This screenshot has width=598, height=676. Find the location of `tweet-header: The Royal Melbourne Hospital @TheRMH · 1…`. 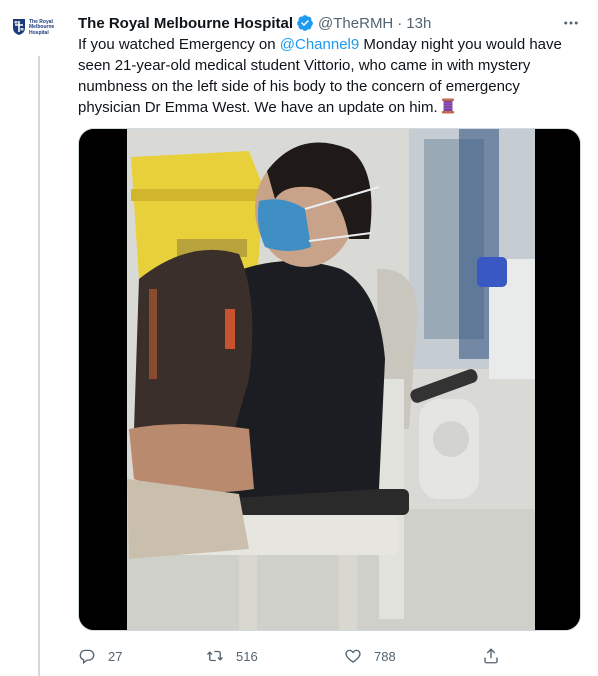

tweet-header: The Royal Melbourne Hospital @TheRMH · 1… is located at coordinates (330, 23).